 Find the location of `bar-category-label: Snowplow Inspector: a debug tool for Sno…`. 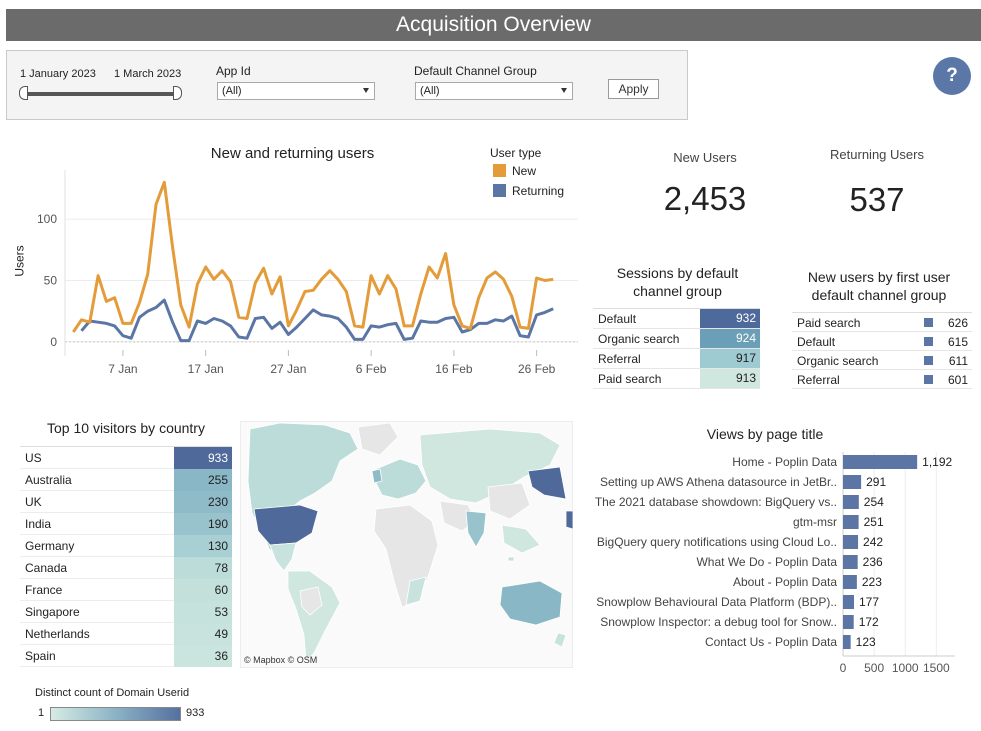

bar-category-label: Snowplow Inspector: a debug tool for Sno… is located at coordinates (718, 622).